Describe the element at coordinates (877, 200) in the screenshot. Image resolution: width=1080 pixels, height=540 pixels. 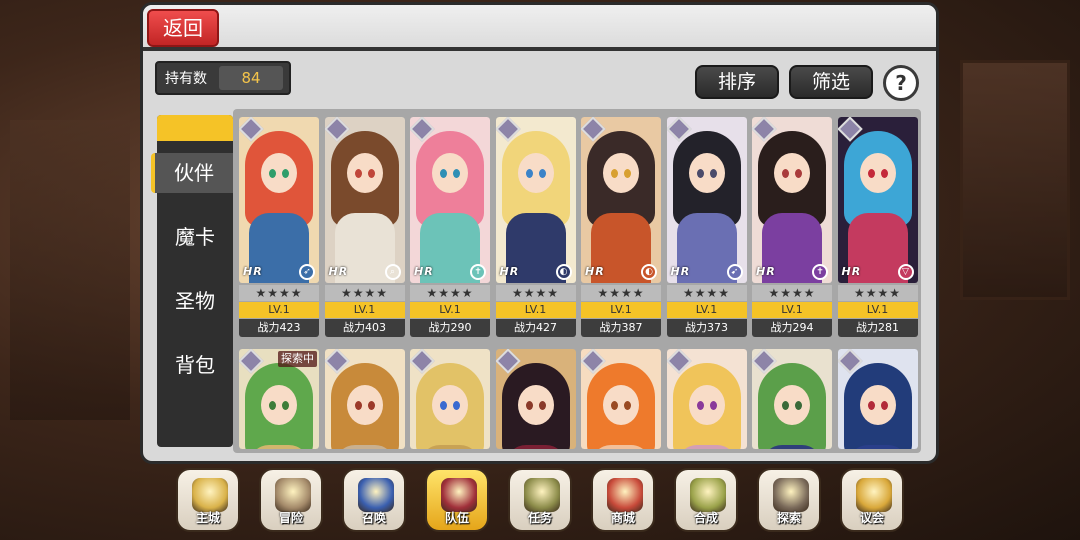
I see `character-portrait: HR ▽` at that location.